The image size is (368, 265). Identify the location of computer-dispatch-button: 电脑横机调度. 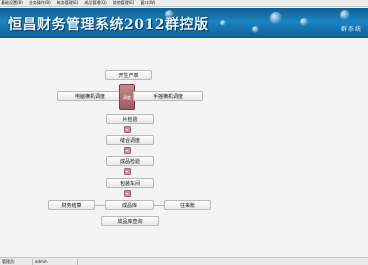
(90, 96).